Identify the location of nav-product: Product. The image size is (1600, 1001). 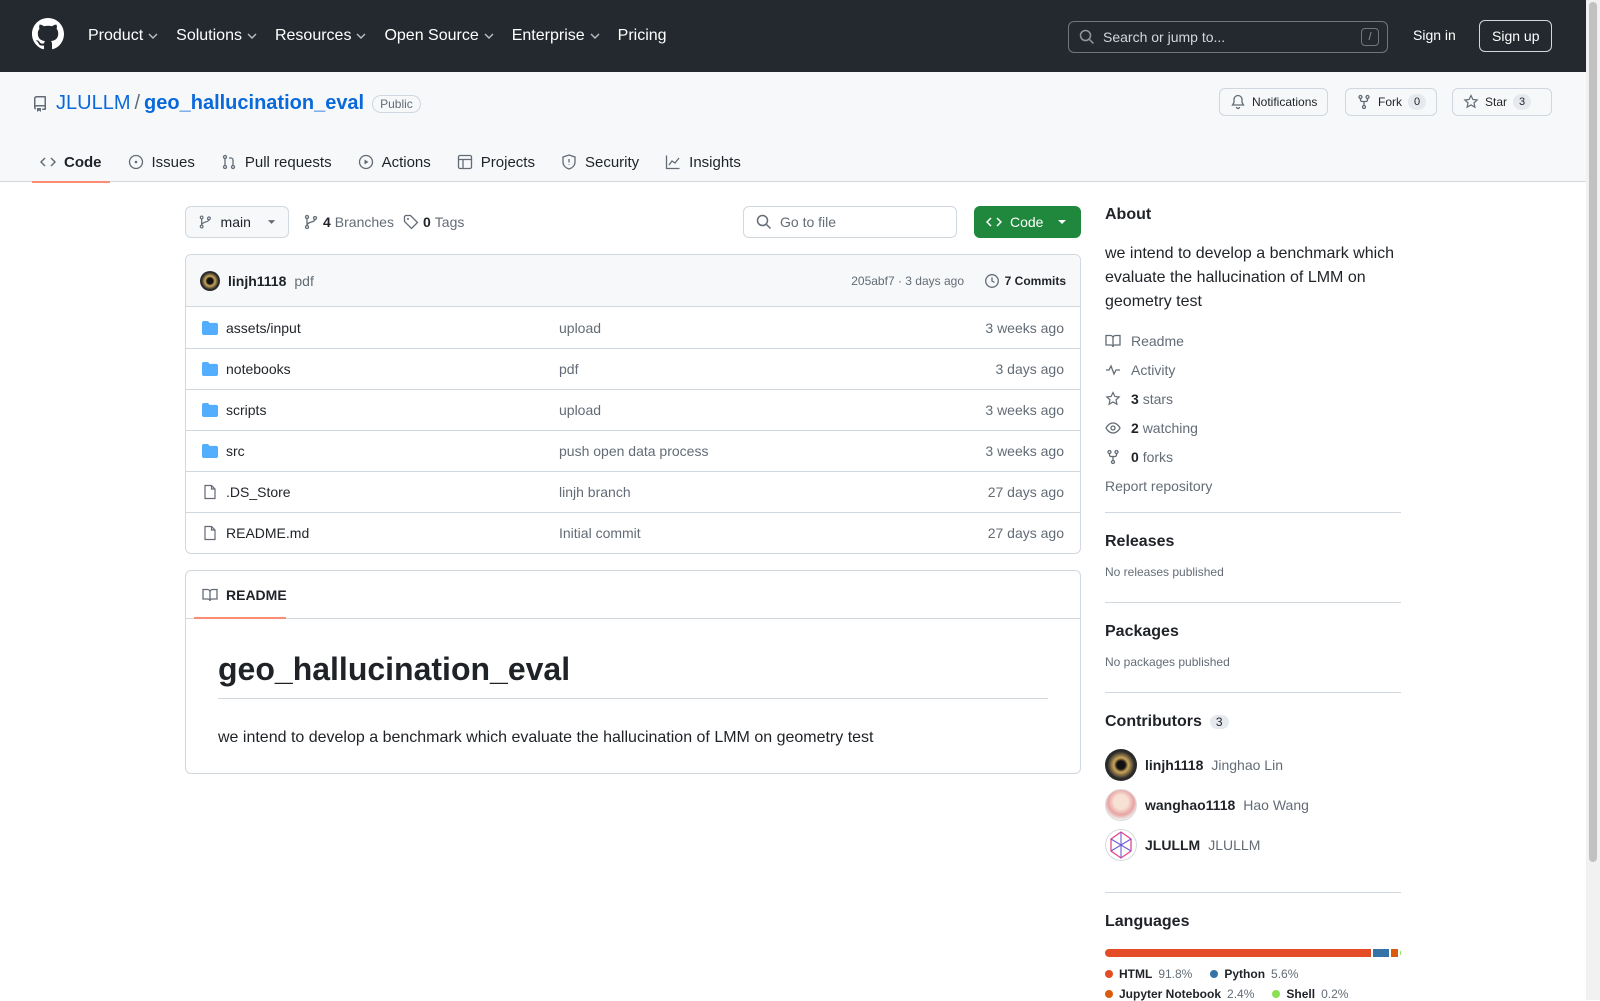
(123, 36).